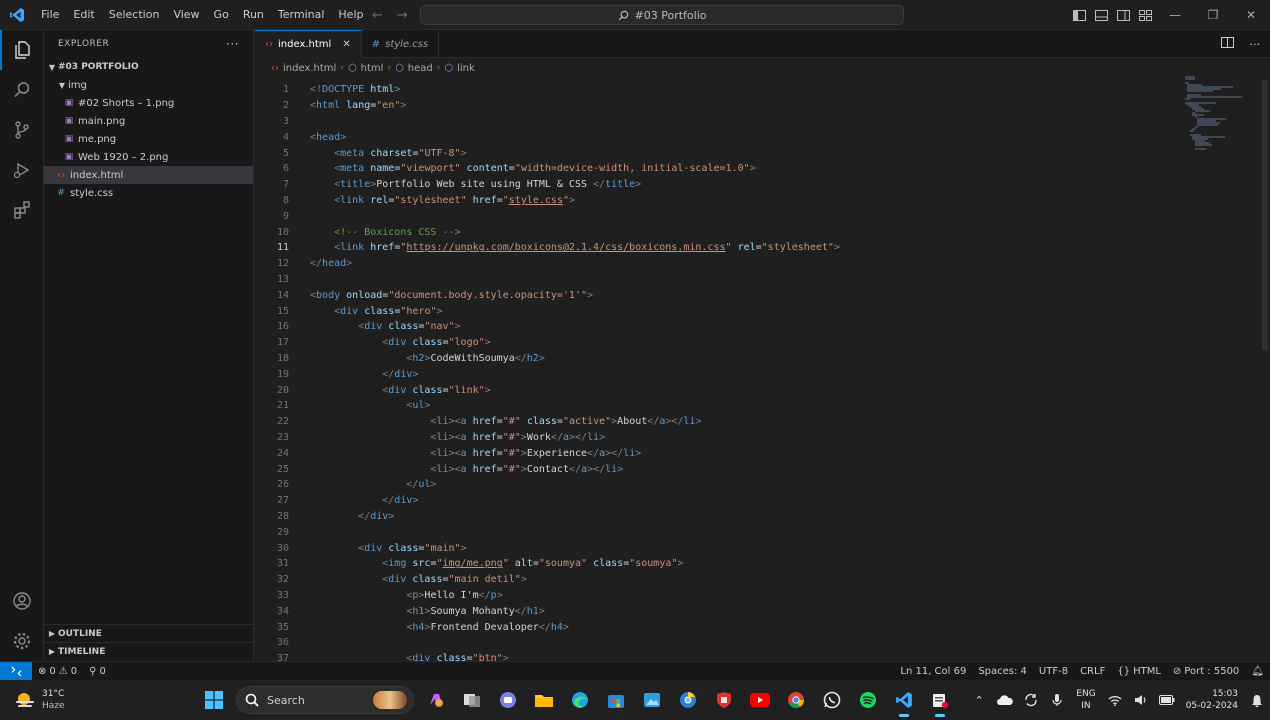 This screenshot has height=720, width=1270. I want to click on language-mode: {} HTML, so click(1139, 671).